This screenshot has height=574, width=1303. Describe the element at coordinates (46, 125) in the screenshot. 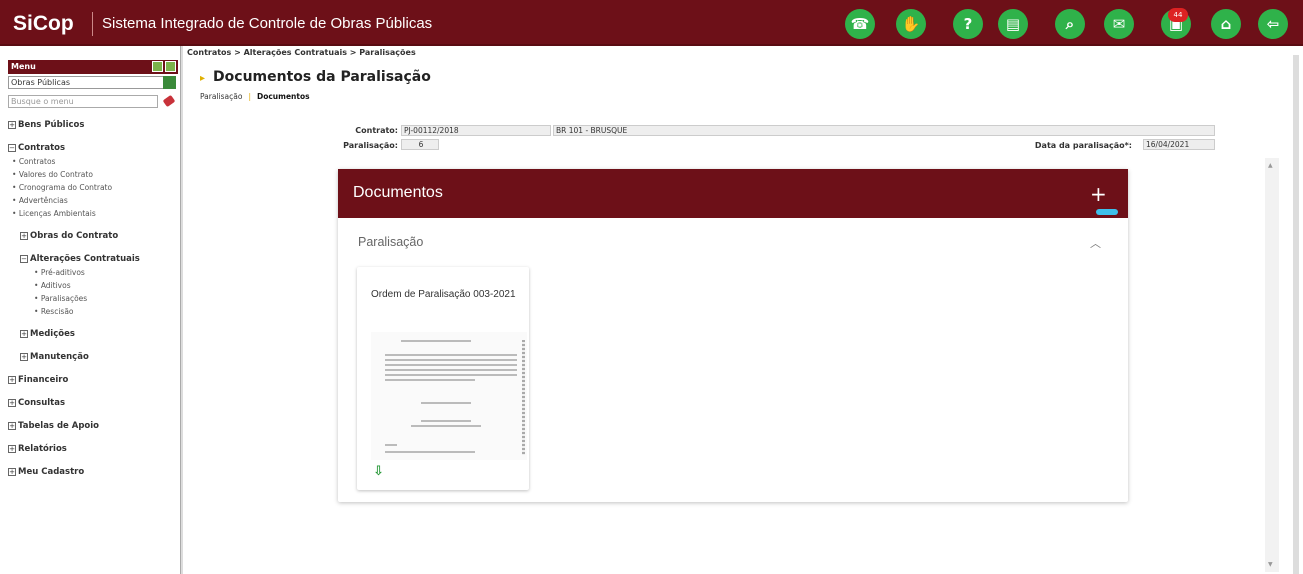

I see `sidebar-item-bens-publicos: + Bens Públicos` at that location.